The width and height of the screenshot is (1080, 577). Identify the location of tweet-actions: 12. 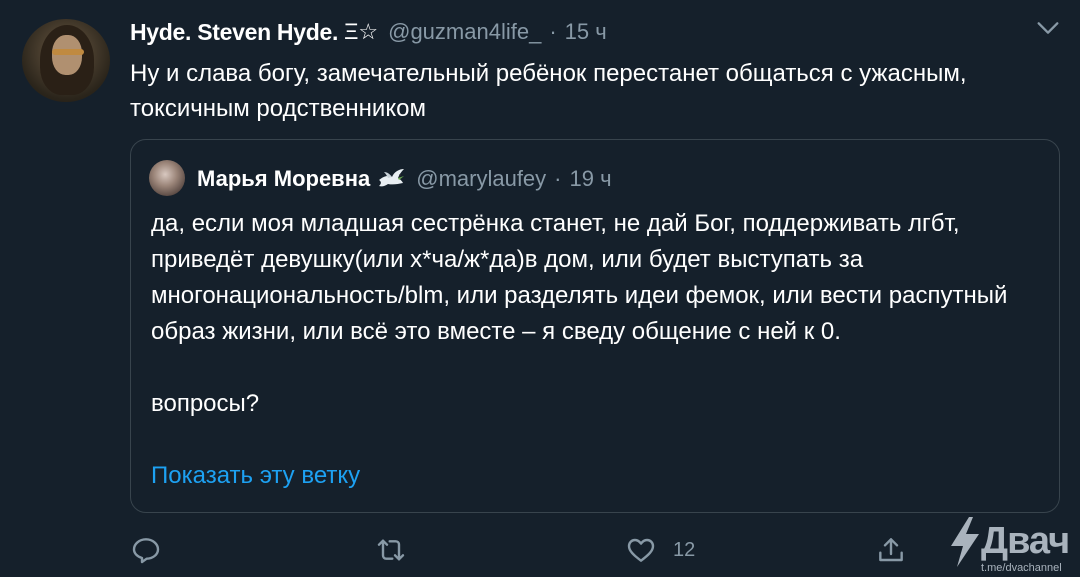
(530, 552).